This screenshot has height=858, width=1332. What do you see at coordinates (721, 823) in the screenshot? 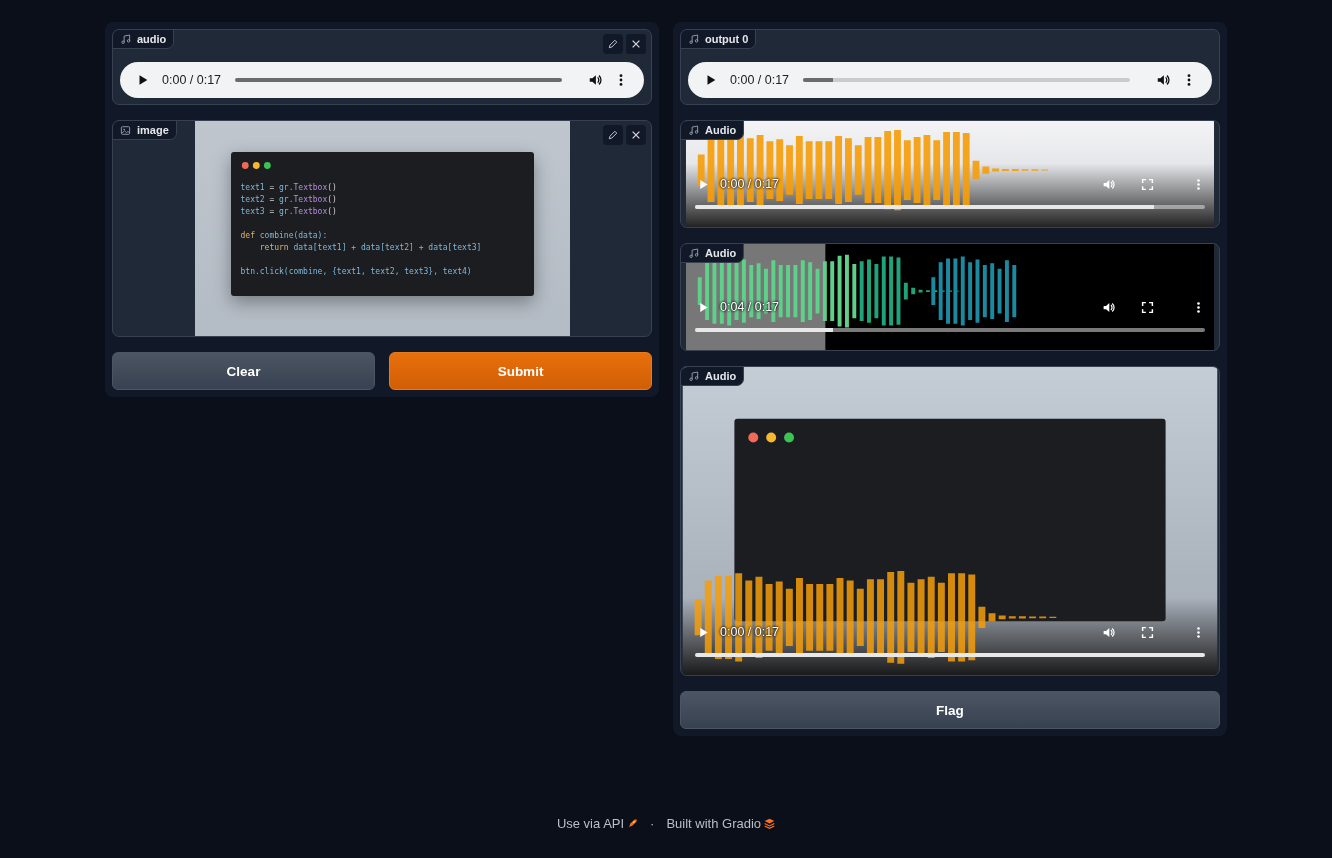
I see `footer-link: Built with Gradio` at bounding box center [721, 823].